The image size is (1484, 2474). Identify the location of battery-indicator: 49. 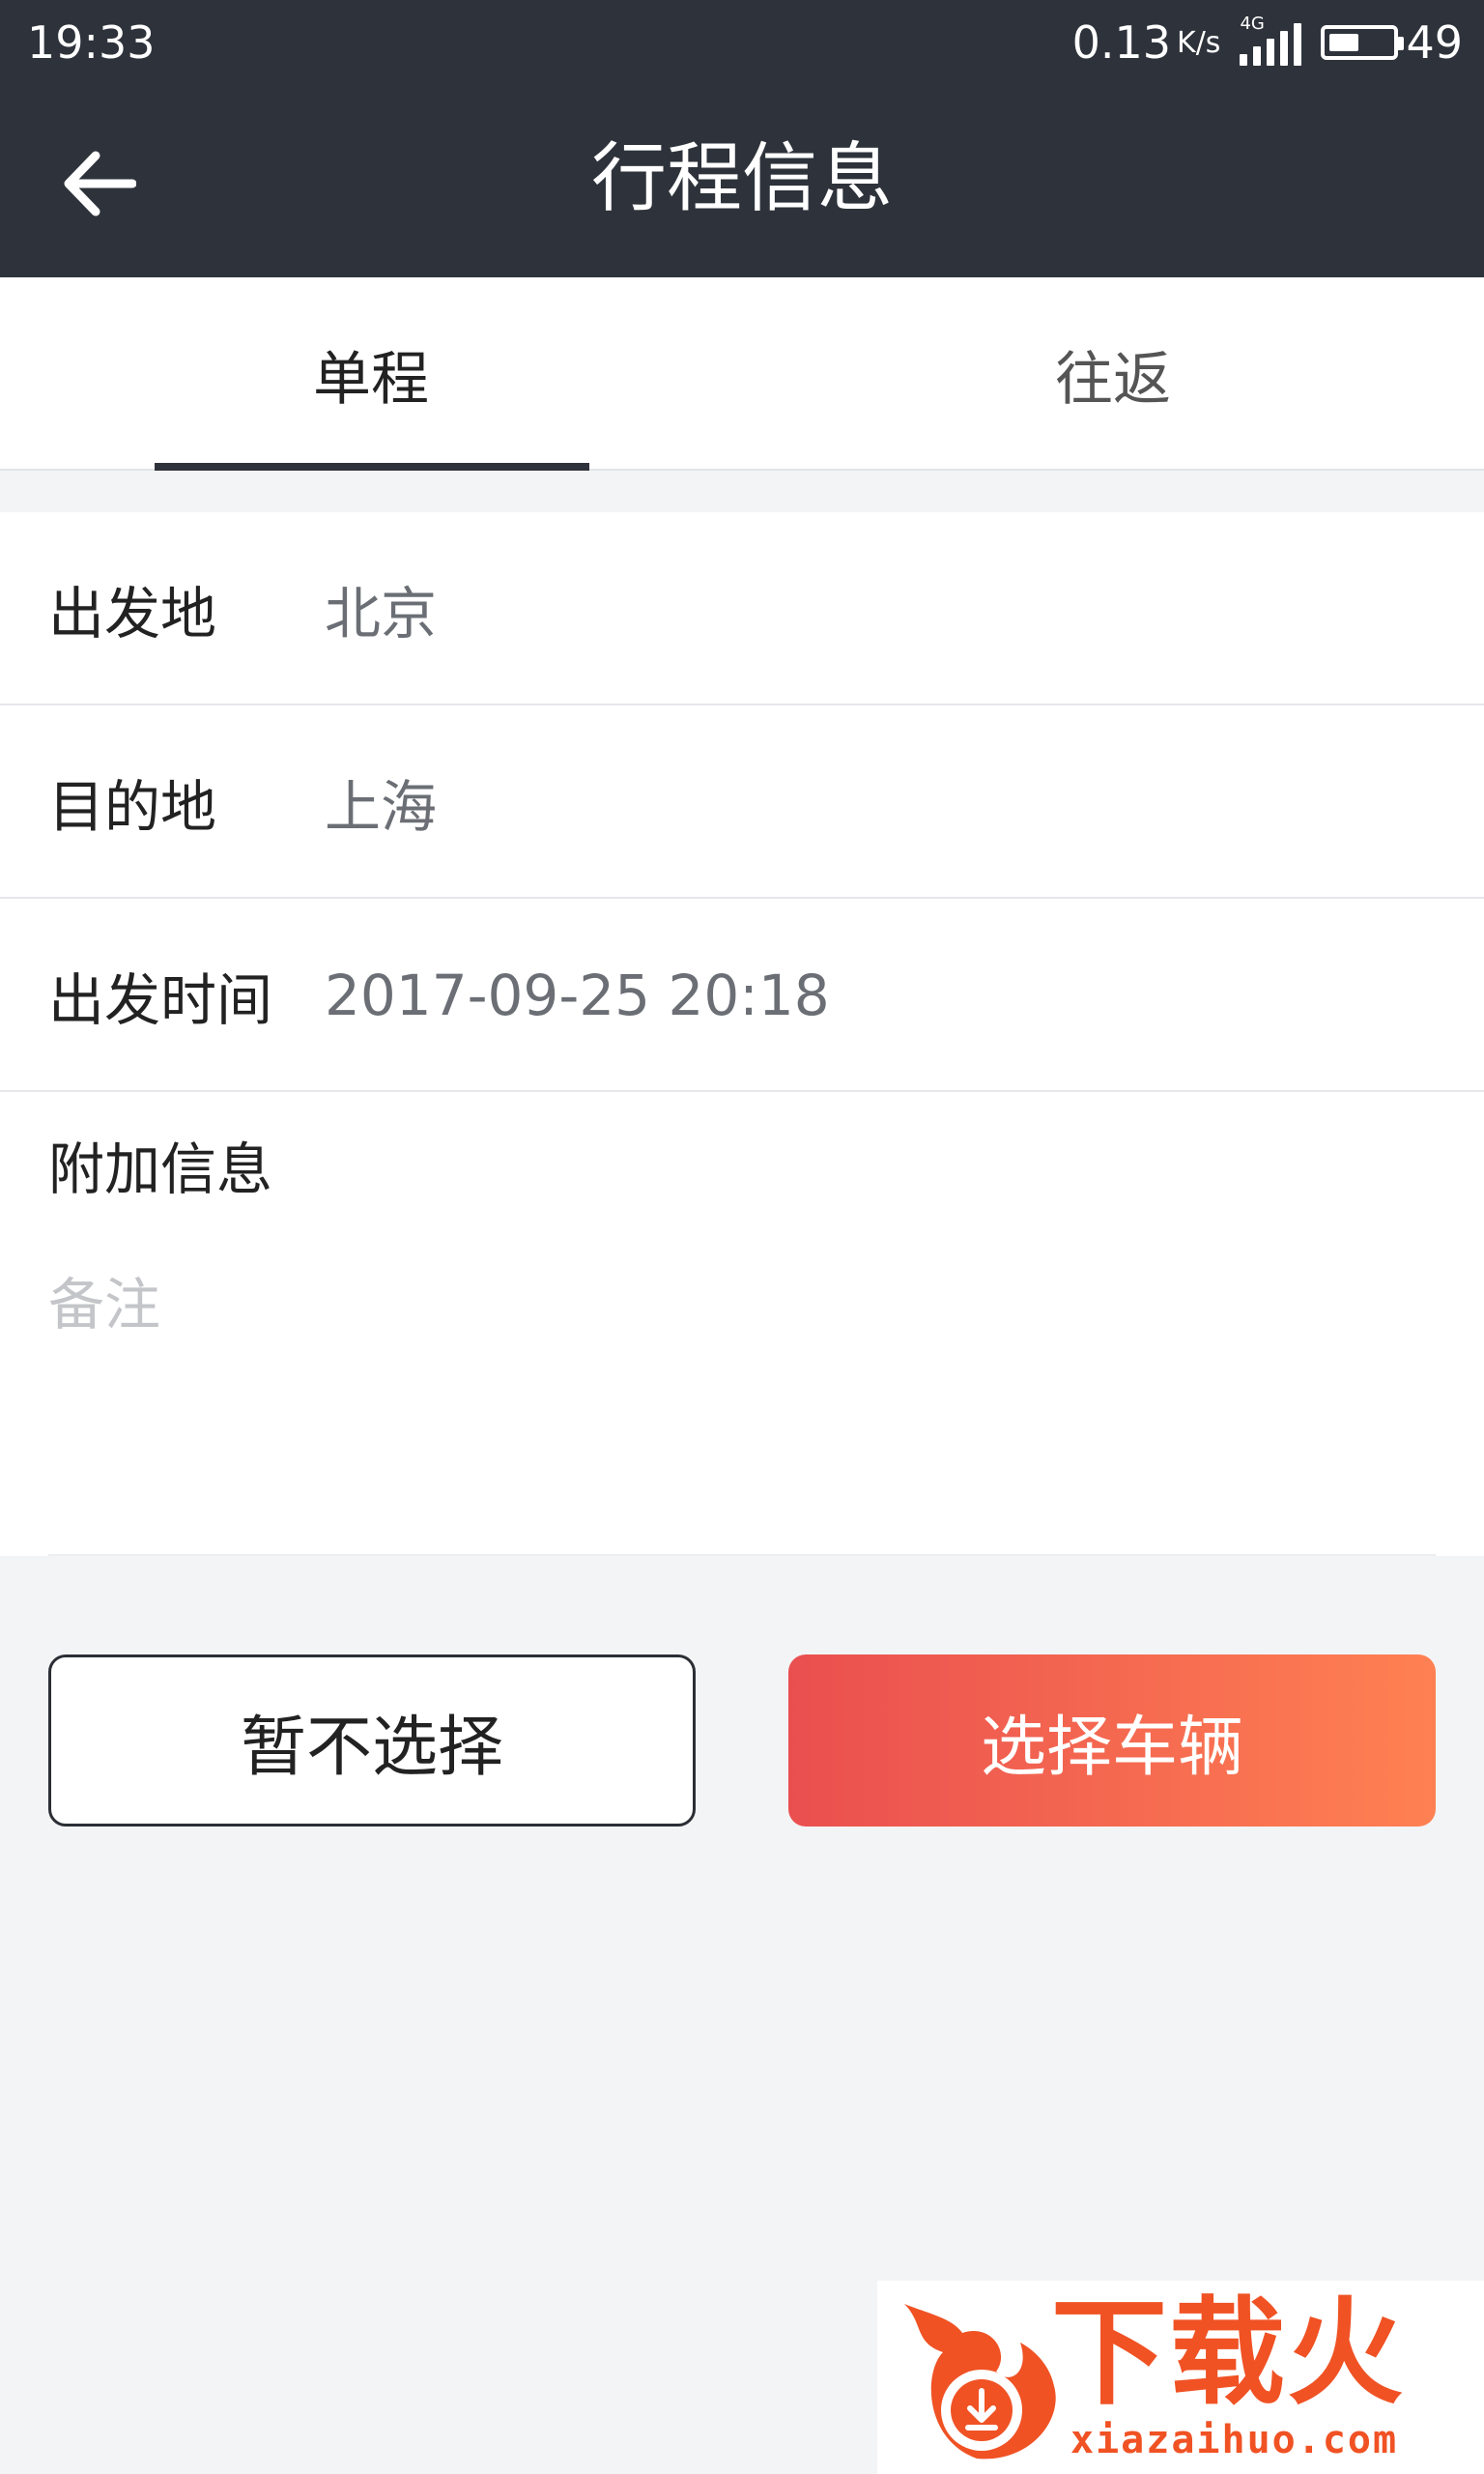
(1392, 42).